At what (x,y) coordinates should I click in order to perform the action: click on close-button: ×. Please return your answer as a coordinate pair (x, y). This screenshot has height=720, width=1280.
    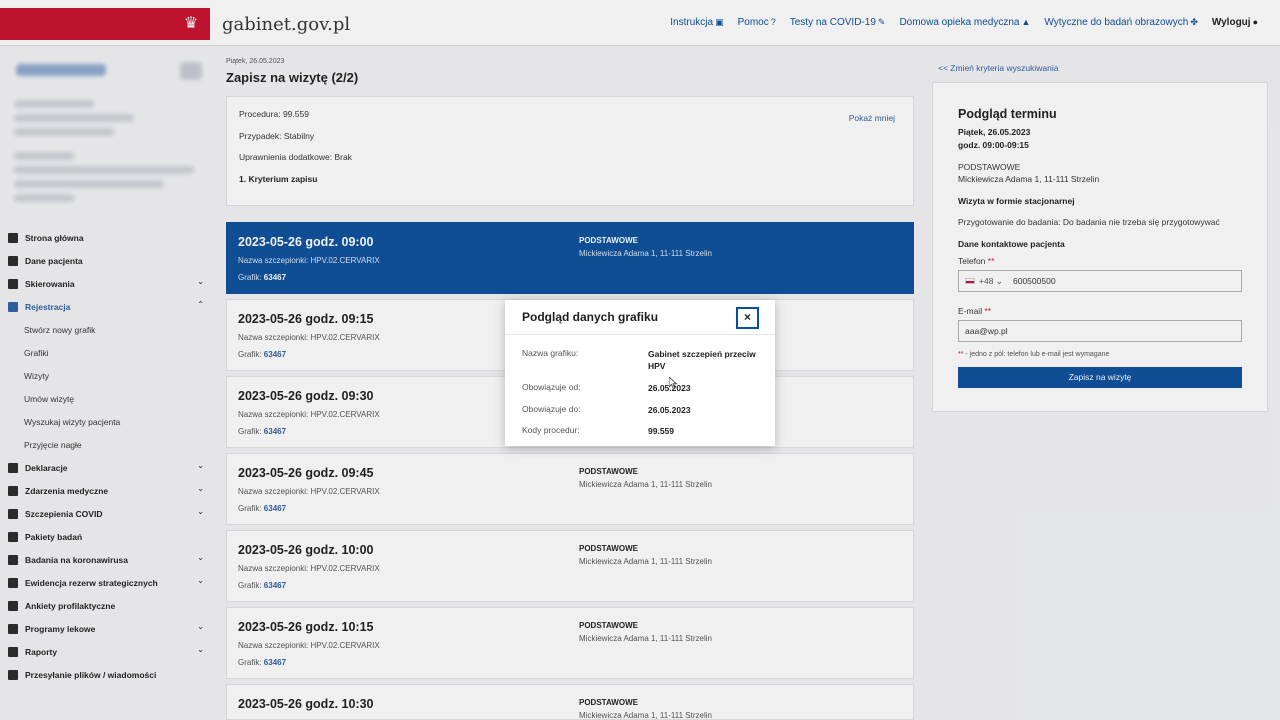
    Looking at the image, I should click on (747, 318).